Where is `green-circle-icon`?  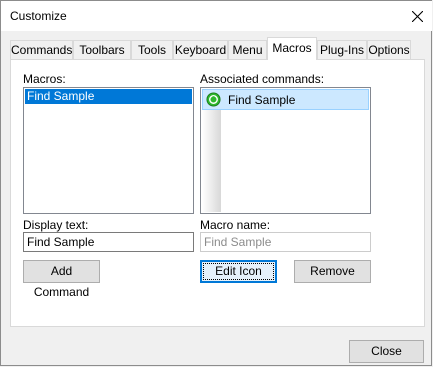 green-circle-icon is located at coordinates (213, 99).